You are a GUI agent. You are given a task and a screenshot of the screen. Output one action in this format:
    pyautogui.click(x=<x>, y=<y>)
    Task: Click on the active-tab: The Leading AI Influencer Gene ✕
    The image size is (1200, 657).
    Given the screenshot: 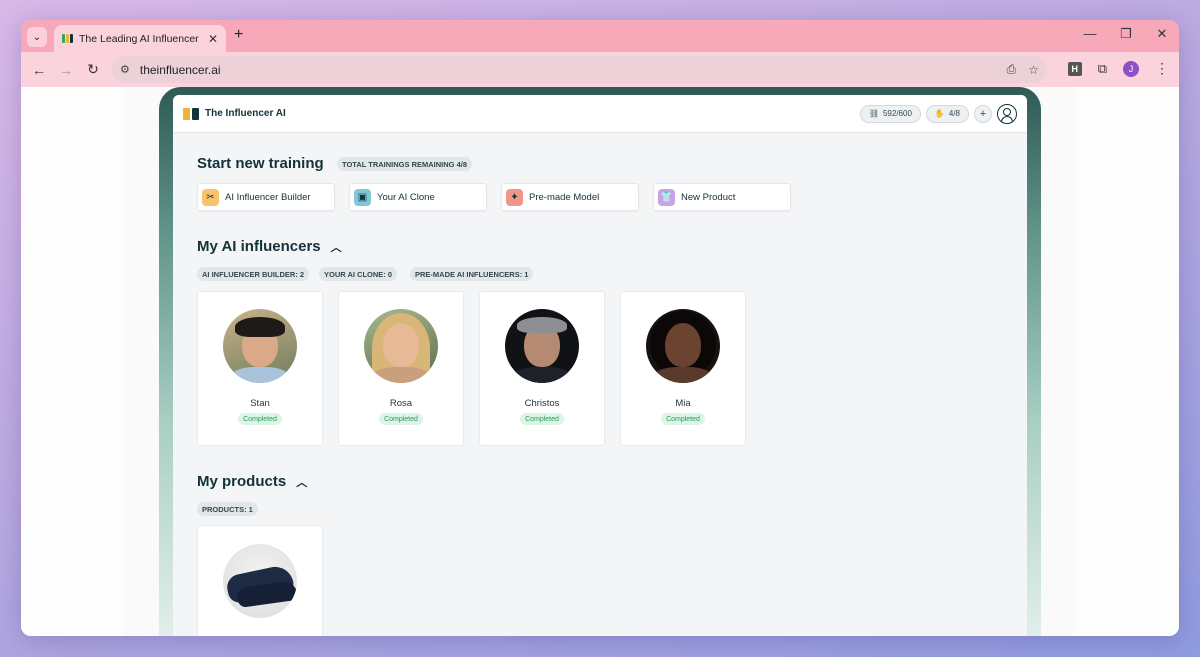 What is the action you would take?
    pyautogui.click(x=140, y=38)
    